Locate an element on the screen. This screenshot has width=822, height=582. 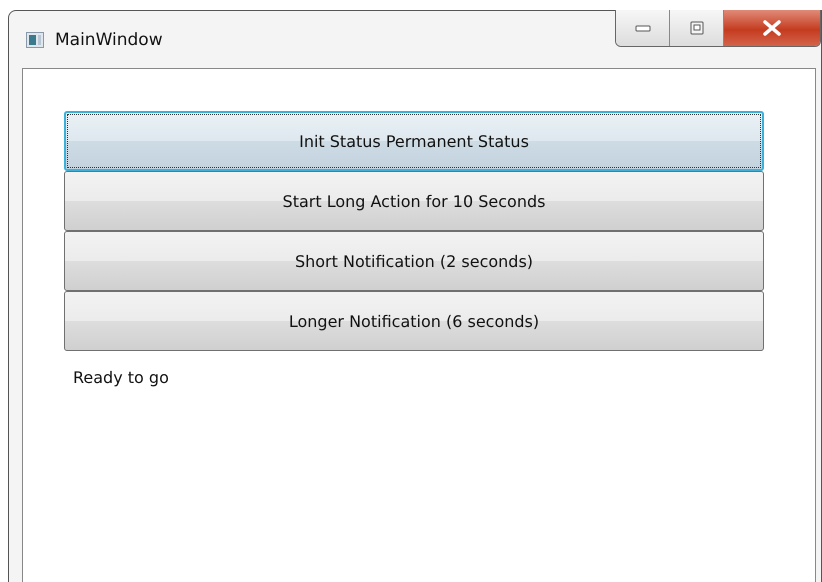
close-icon is located at coordinates (772, 28).